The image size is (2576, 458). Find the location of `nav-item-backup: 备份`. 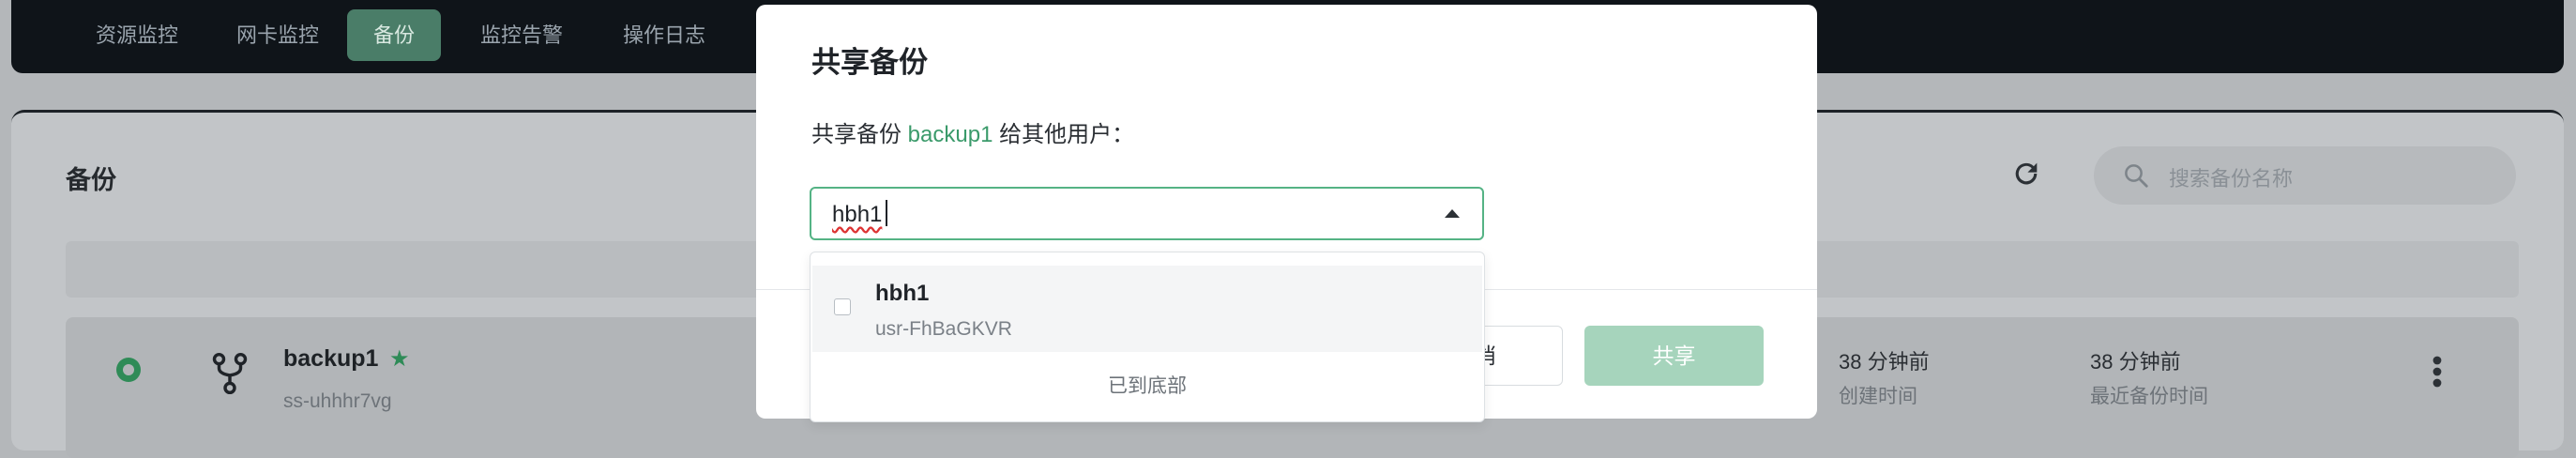

nav-item-backup: 备份 is located at coordinates (394, 35).